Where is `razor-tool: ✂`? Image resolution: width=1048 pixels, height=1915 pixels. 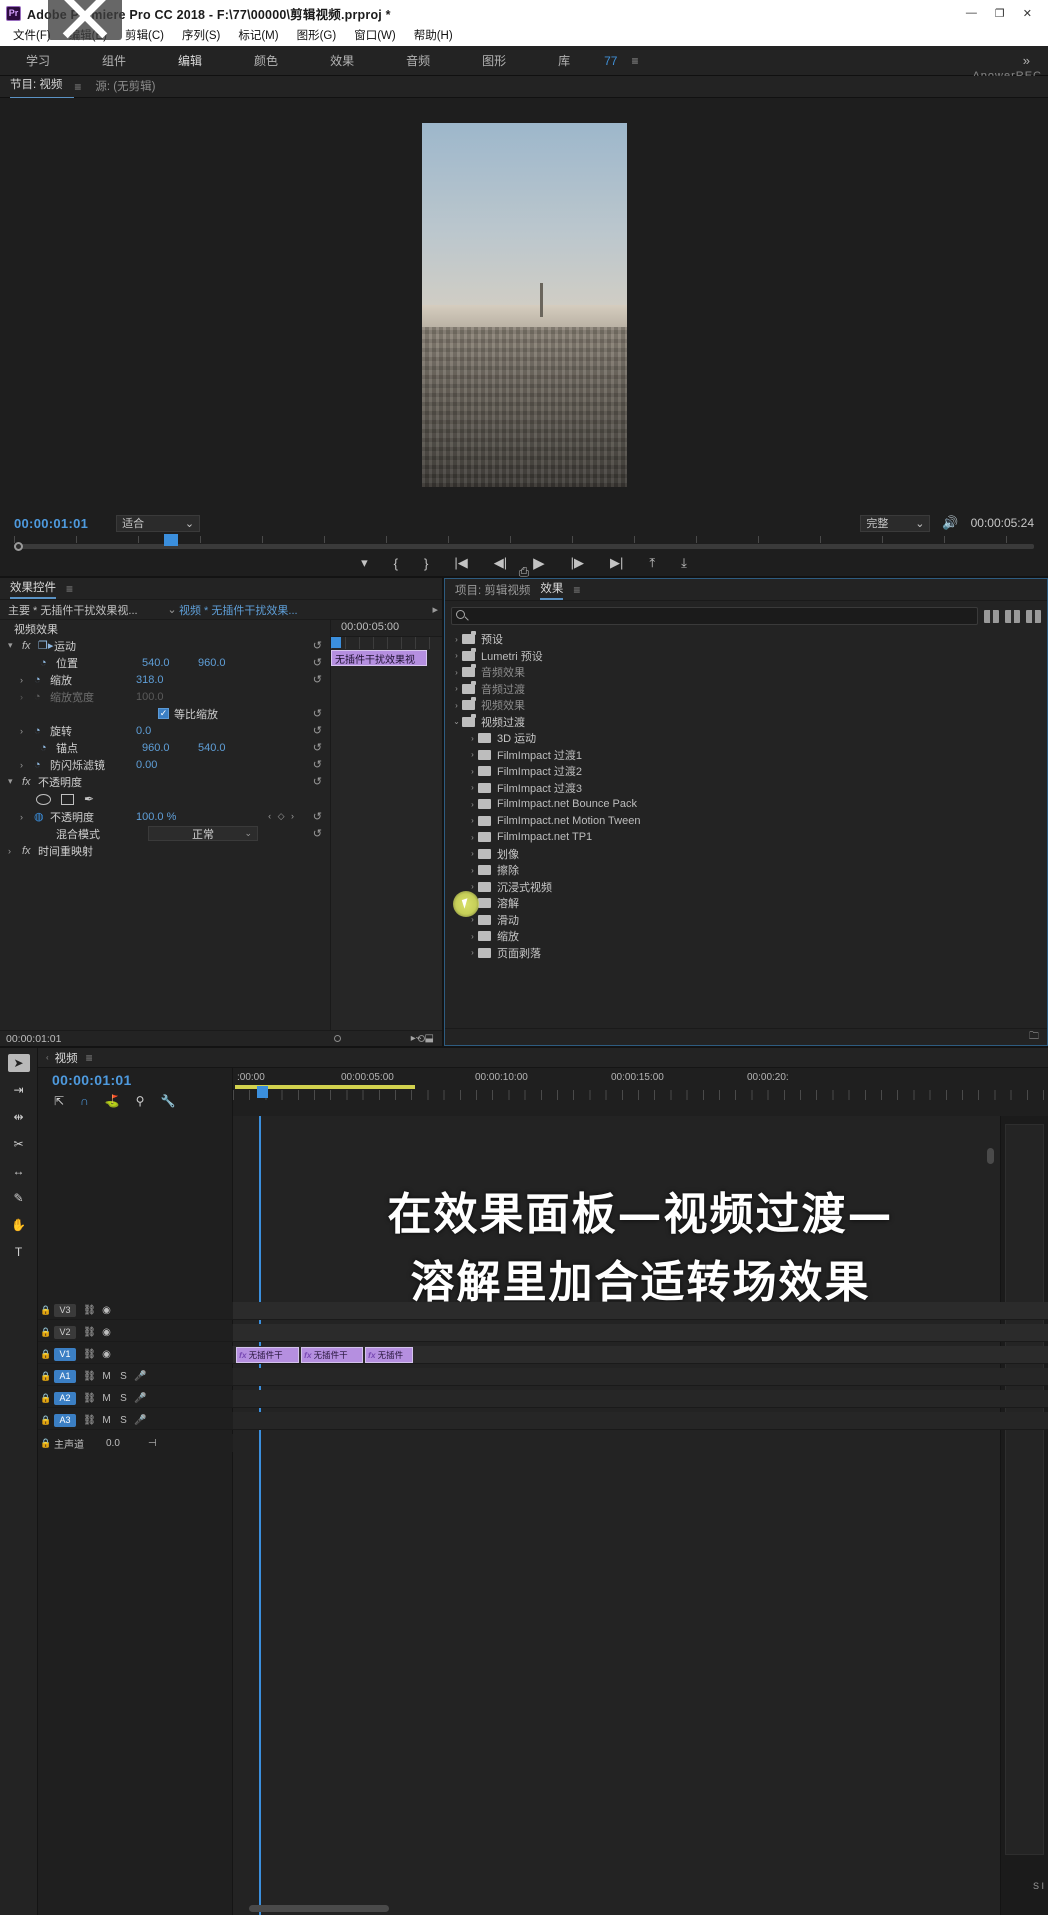
razor-tool: ✂ is located at coordinates (19, 1144).